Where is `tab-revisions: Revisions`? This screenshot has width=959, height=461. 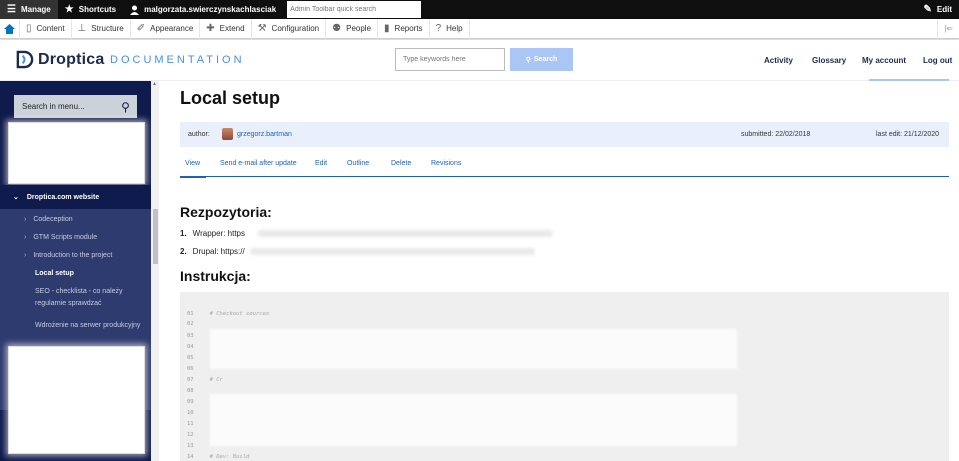 tab-revisions: Revisions is located at coordinates (446, 163).